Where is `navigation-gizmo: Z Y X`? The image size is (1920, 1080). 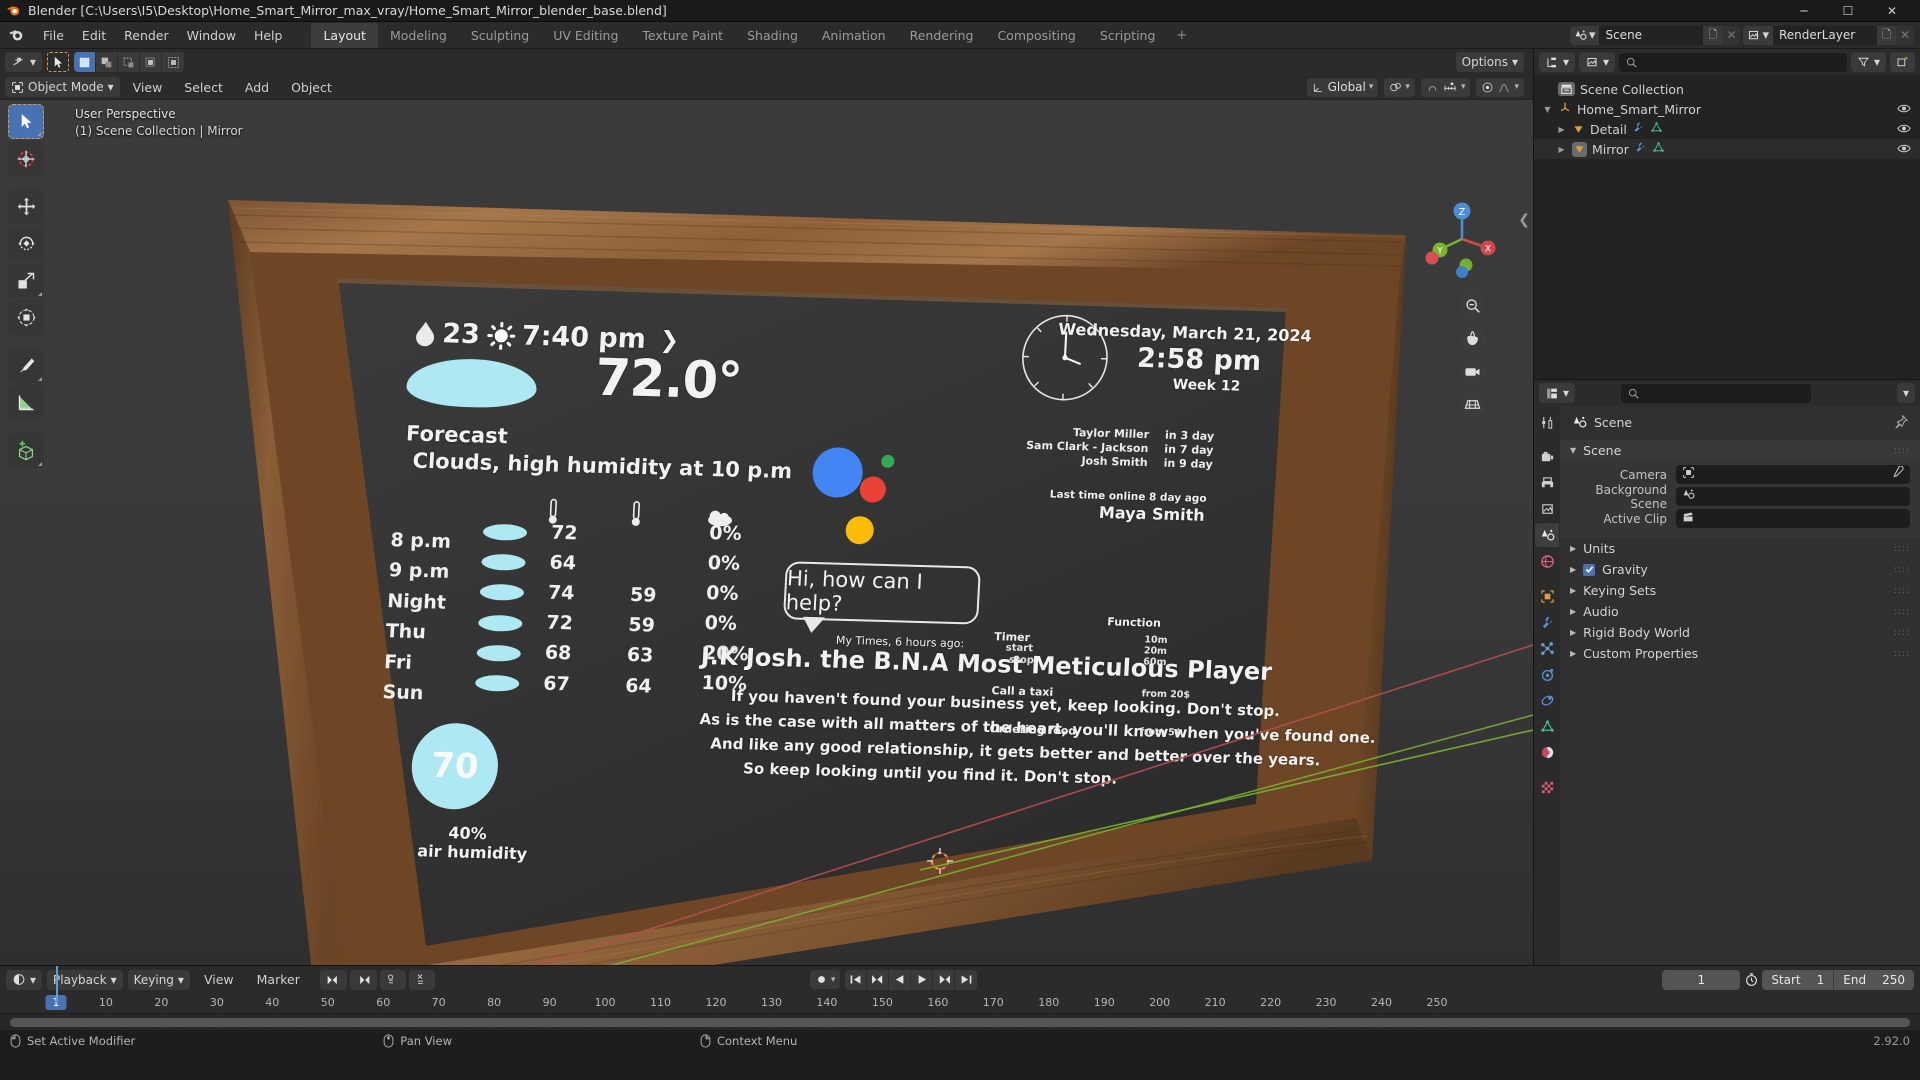 navigation-gizmo: Z Y X is located at coordinates (1462, 239).